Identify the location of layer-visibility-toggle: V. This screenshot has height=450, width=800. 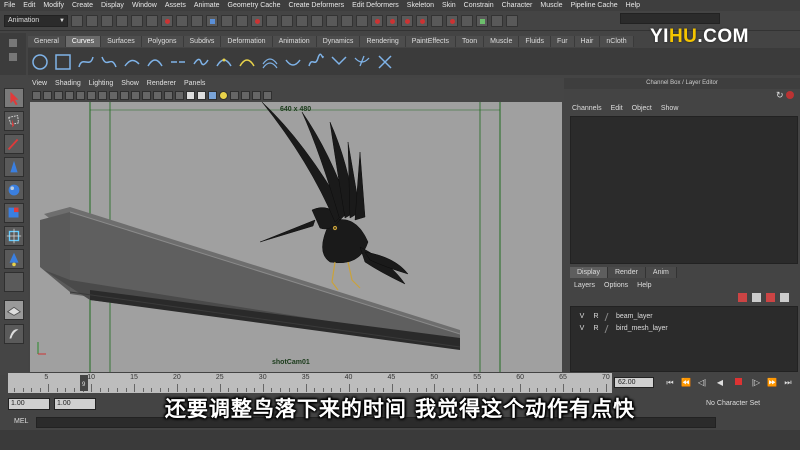
(582, 328).